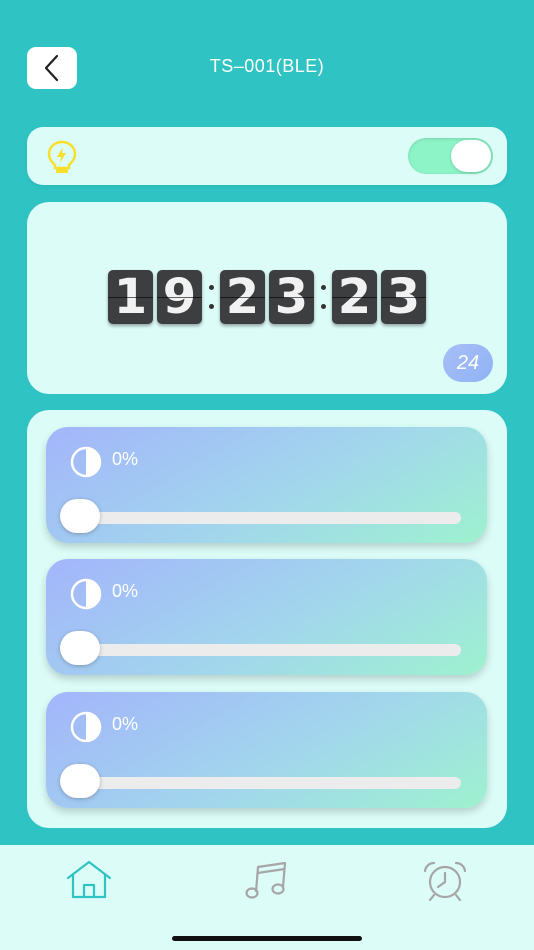 The width and height of the screenshot is (534, 950). Describe the element at coordinates (403, 297) in the screenshot. I see `second-digit-2: 3` at that location.